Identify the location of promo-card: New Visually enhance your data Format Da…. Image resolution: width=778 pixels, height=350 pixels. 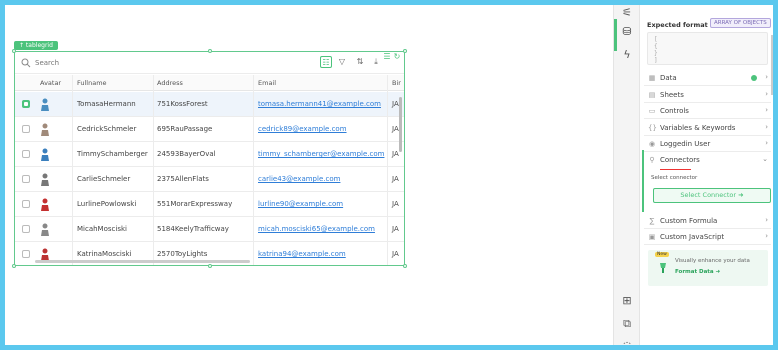
(708, 268).